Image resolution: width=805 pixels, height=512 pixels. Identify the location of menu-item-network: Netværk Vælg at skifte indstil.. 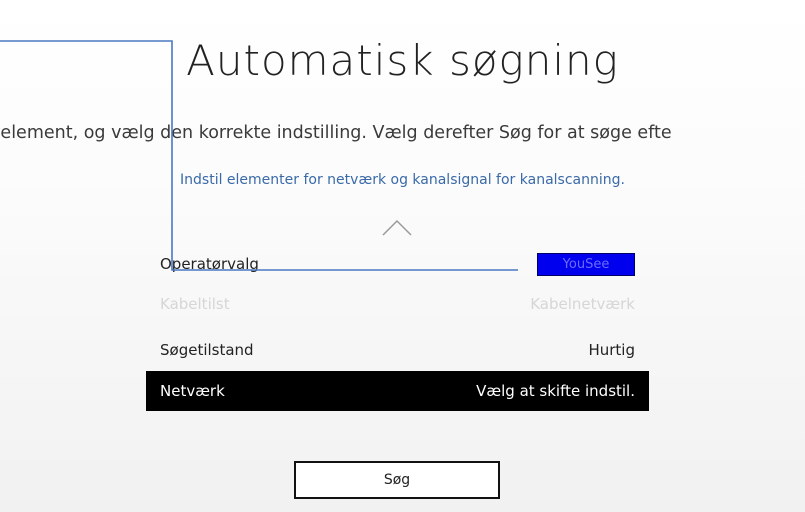
(397, 391).